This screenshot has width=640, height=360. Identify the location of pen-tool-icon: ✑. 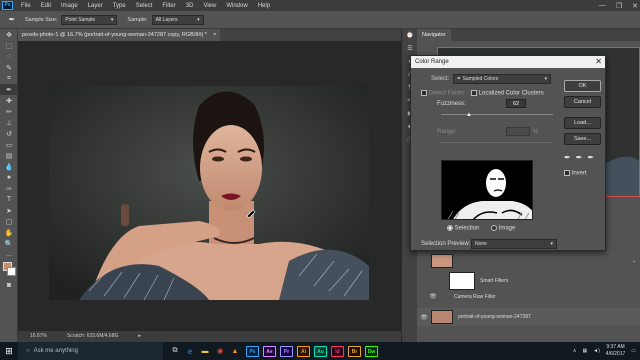
(9, 188).